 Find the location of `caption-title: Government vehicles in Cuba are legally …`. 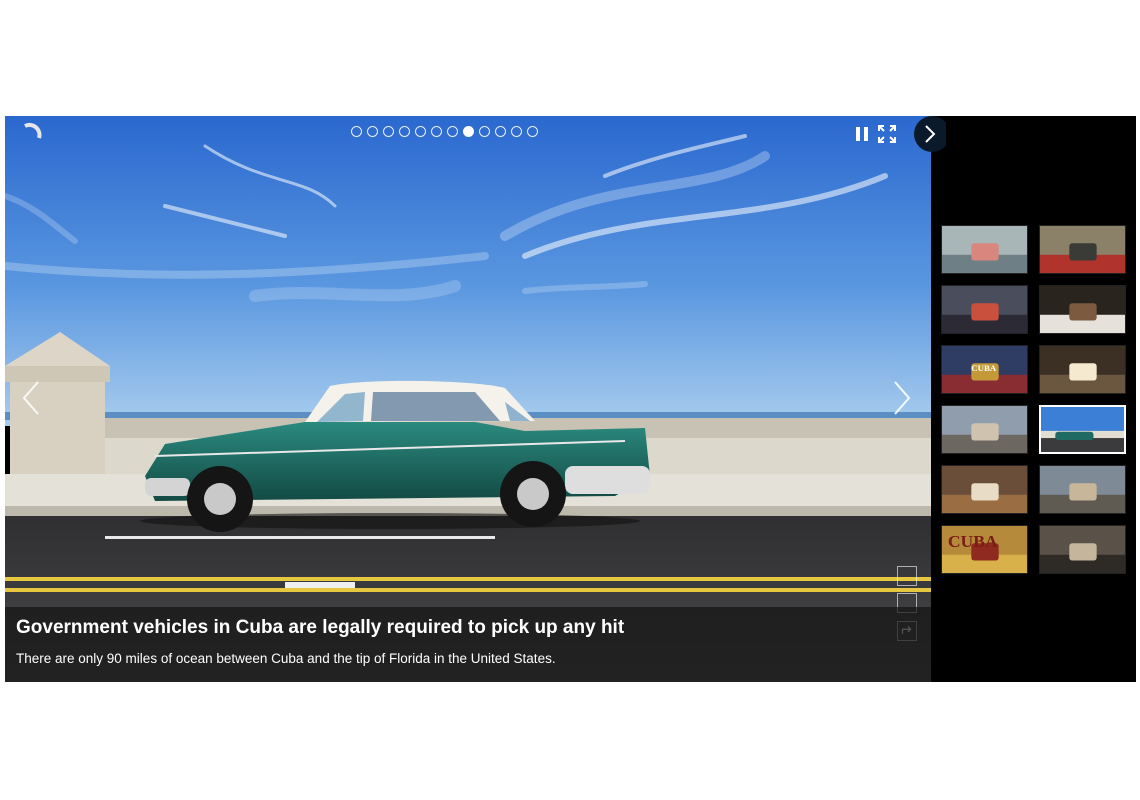

caption-title: Government vehicles in Cuba are legally … is located at coordinates (320, 627).